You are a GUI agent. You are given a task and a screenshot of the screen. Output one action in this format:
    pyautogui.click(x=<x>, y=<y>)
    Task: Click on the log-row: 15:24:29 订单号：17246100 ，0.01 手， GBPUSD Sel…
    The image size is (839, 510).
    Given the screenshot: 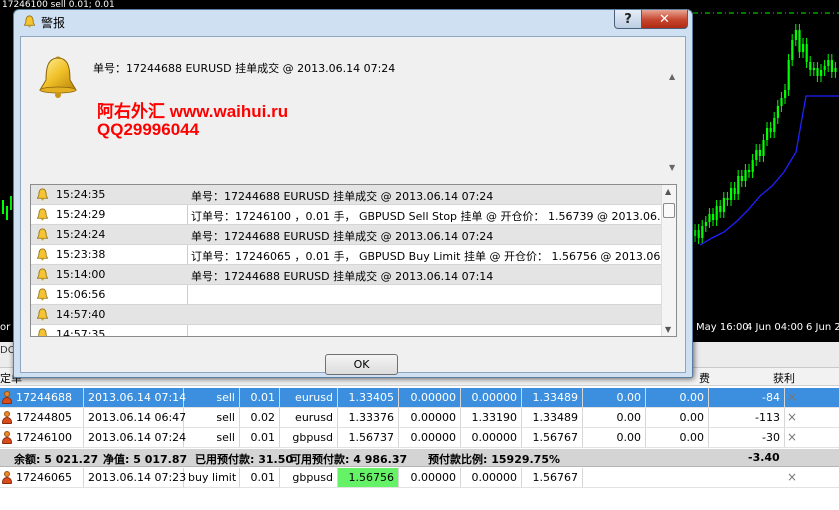 What is the action you would take?
    pyautogui.click(x=353, y=215)
    